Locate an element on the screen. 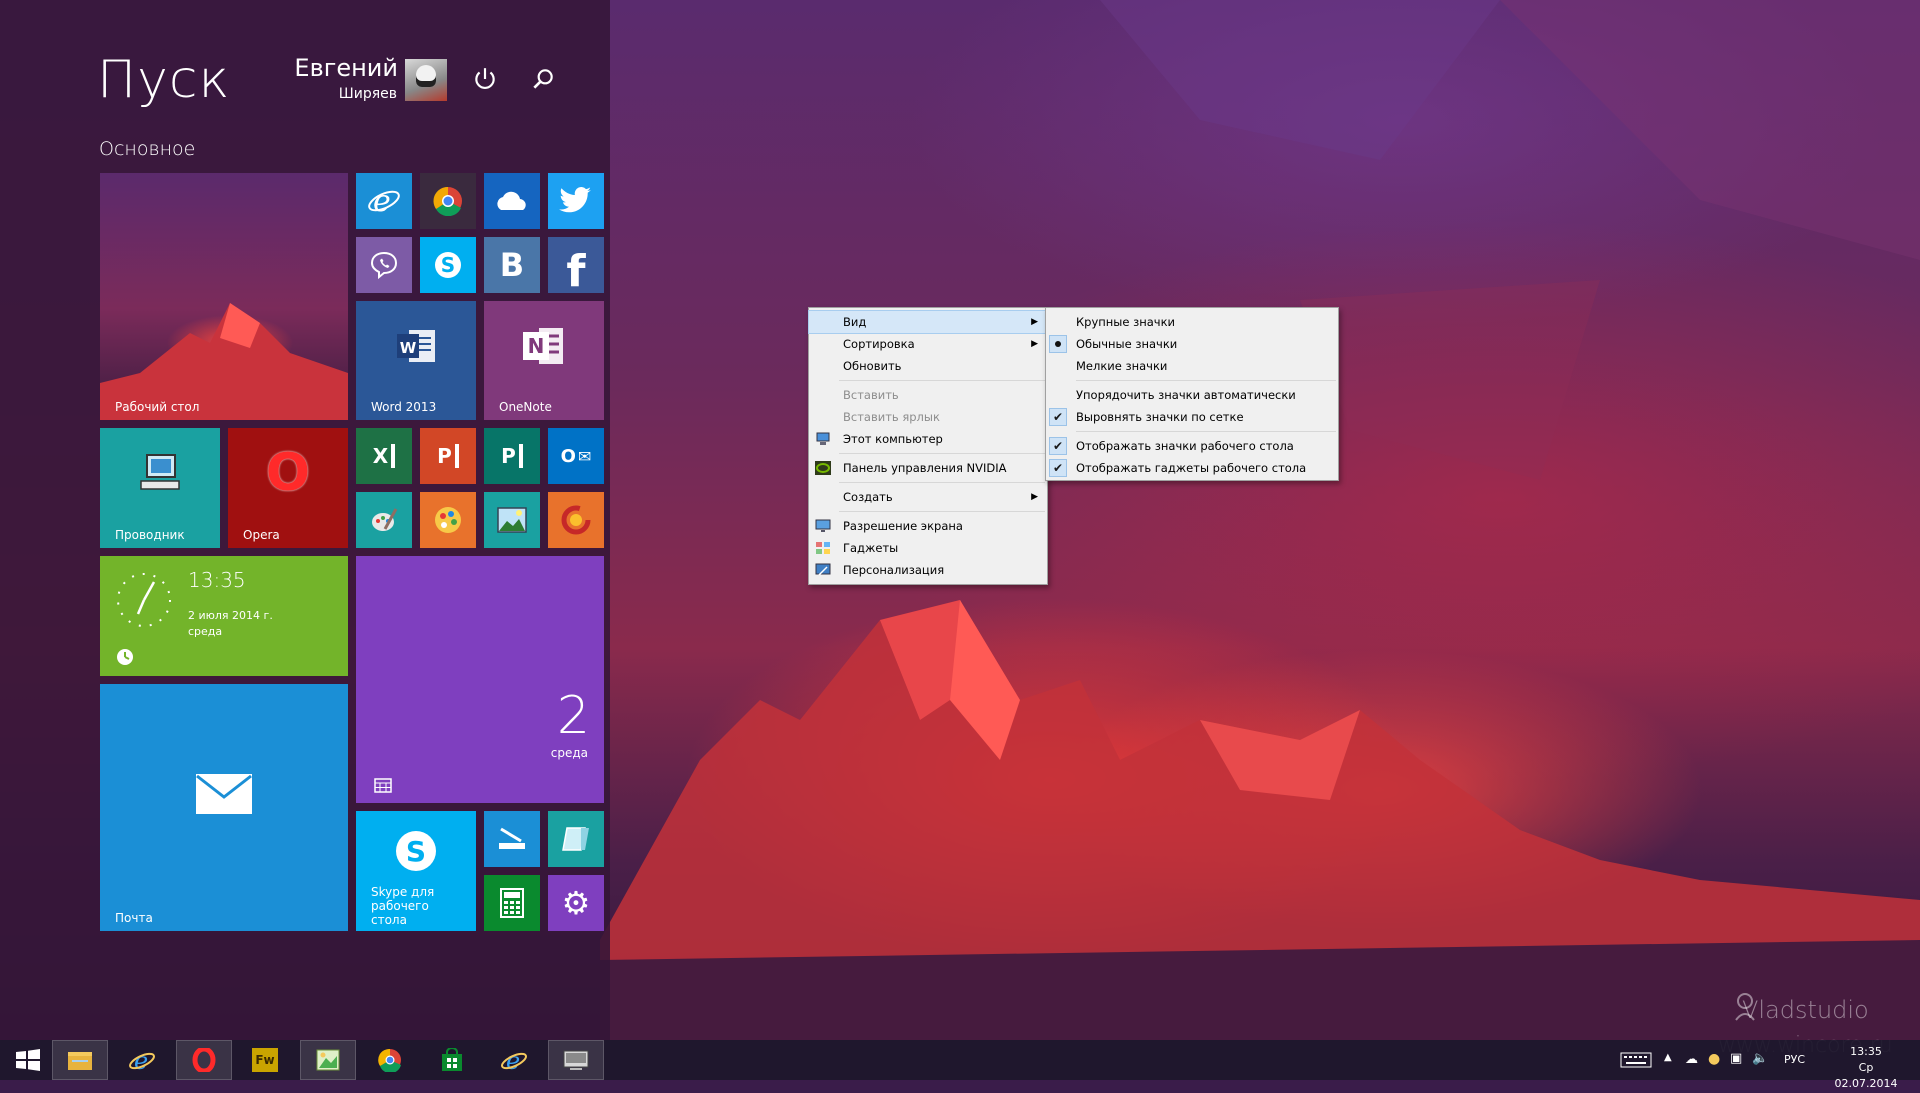 The image size is (1920, 1093). menu-item-this-pc: Этот компьютер is located at coordinates (928, 439).